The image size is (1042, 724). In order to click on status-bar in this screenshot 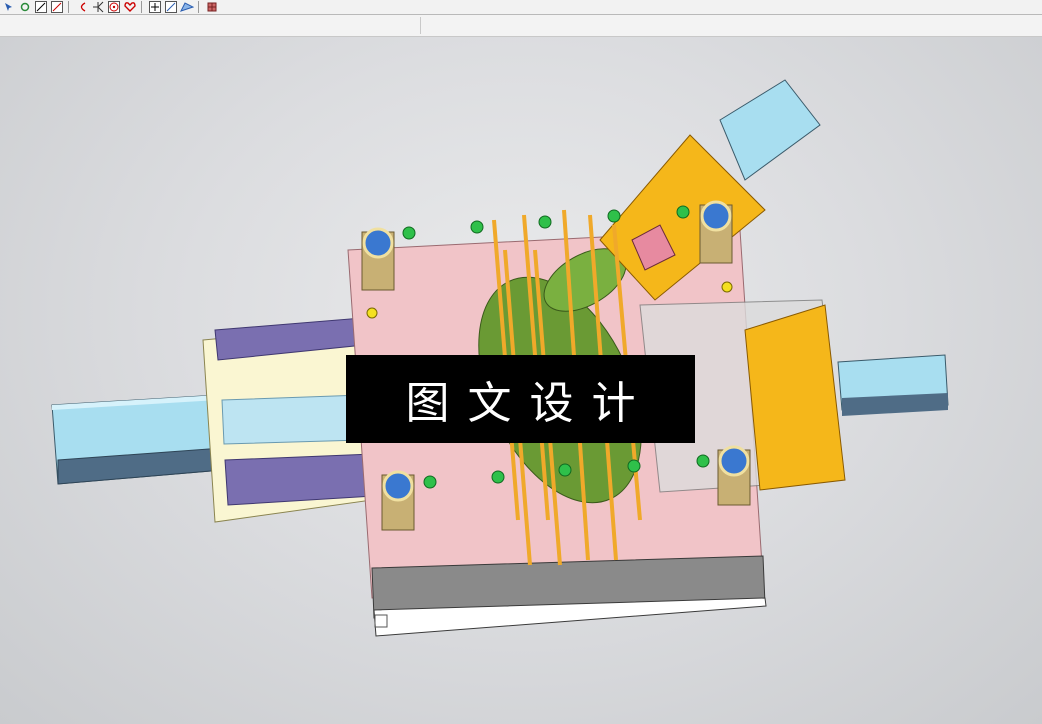, I will do `click(521, 26)`.